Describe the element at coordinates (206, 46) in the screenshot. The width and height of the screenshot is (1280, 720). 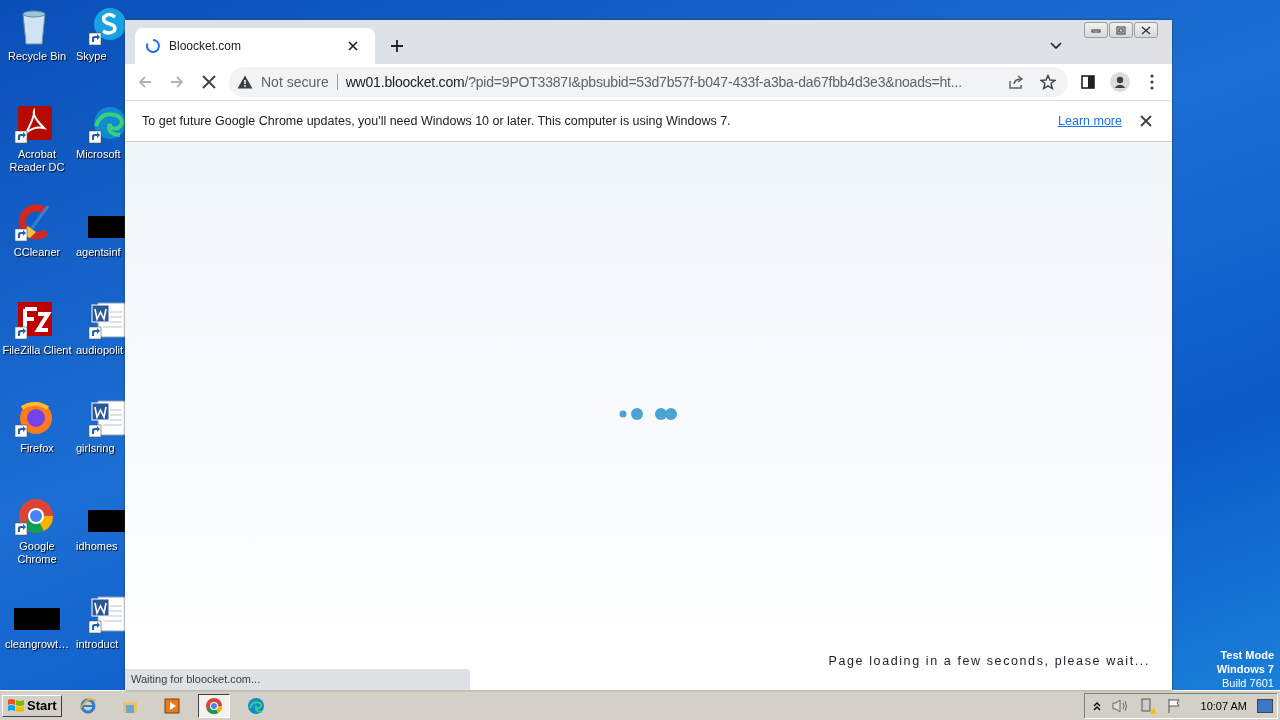
I see `tab-title: Bloocket.com` at that location.